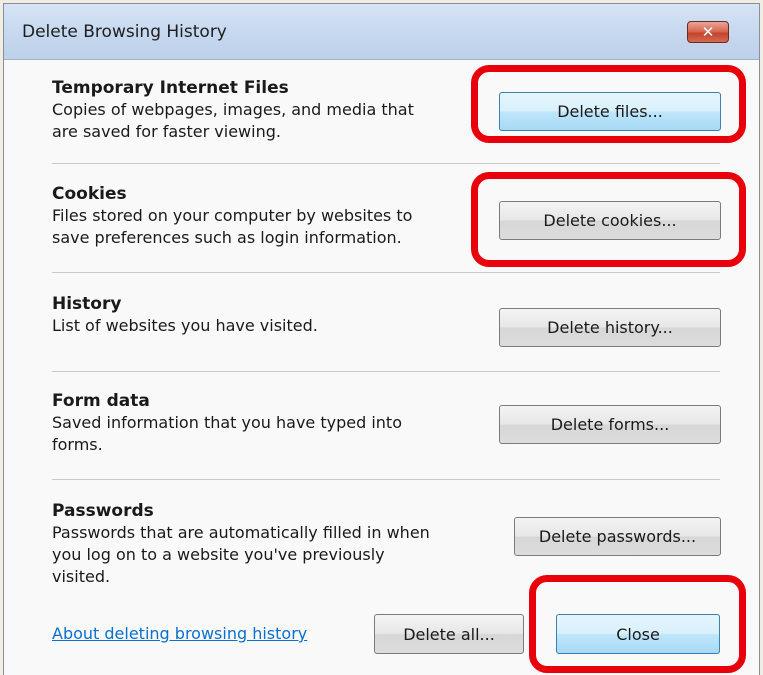 The height and width of the screenshot is (675, 763). Describe the element at coordinates (608, 104) in the screenshot. I see `highlight-delete-files` at that location.